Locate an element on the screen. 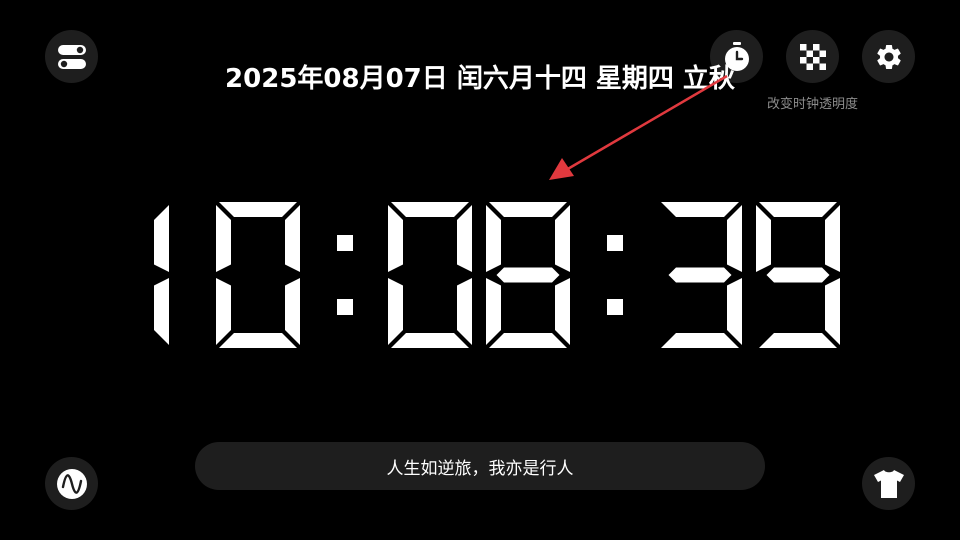 The width and height of the screenshot is (960, 540). skin-button is located at coordinates (888, 483).